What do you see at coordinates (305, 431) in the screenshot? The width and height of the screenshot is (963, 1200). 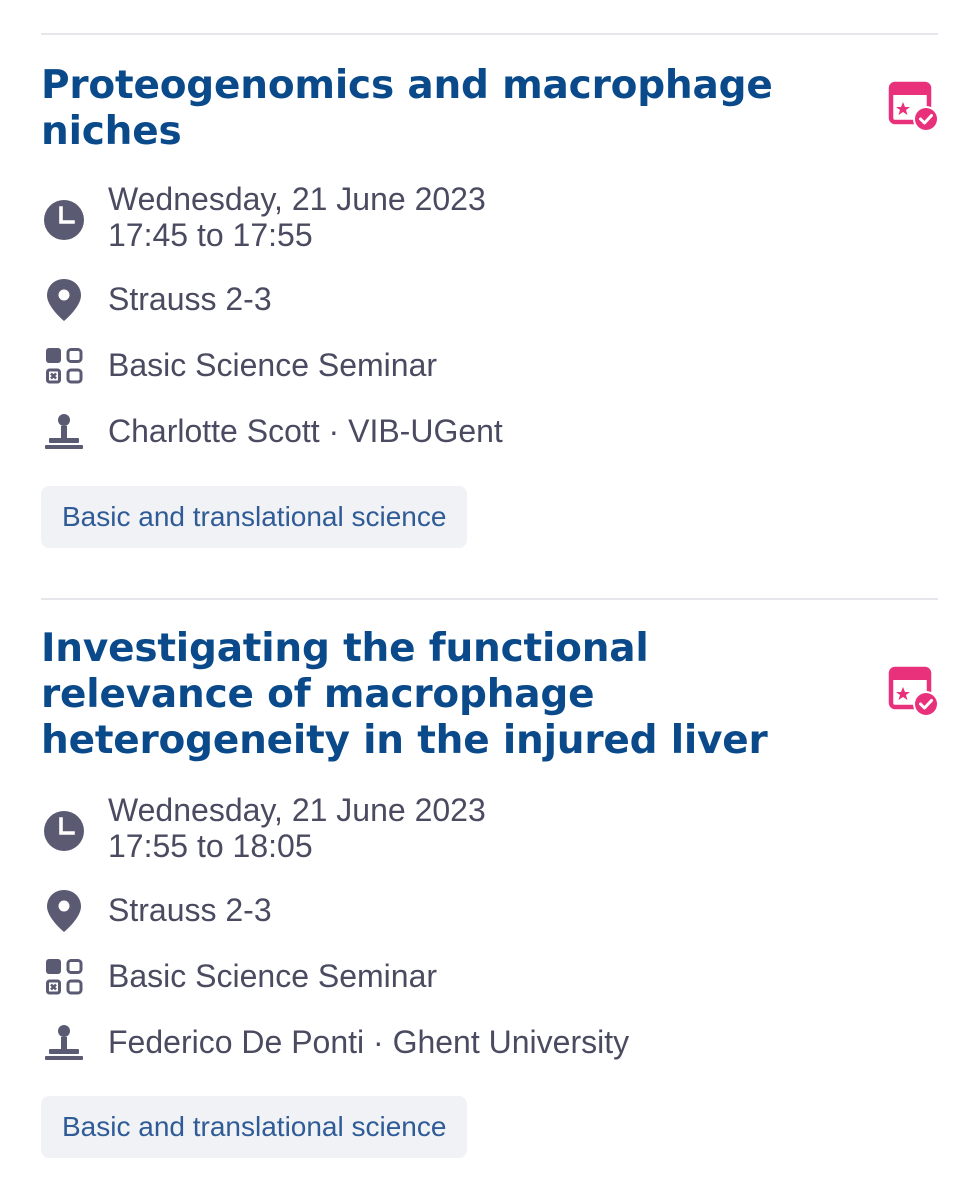 I see `session-speaker: Charlotte Scott · VIB-UGent` at bounding box center [305, 431].